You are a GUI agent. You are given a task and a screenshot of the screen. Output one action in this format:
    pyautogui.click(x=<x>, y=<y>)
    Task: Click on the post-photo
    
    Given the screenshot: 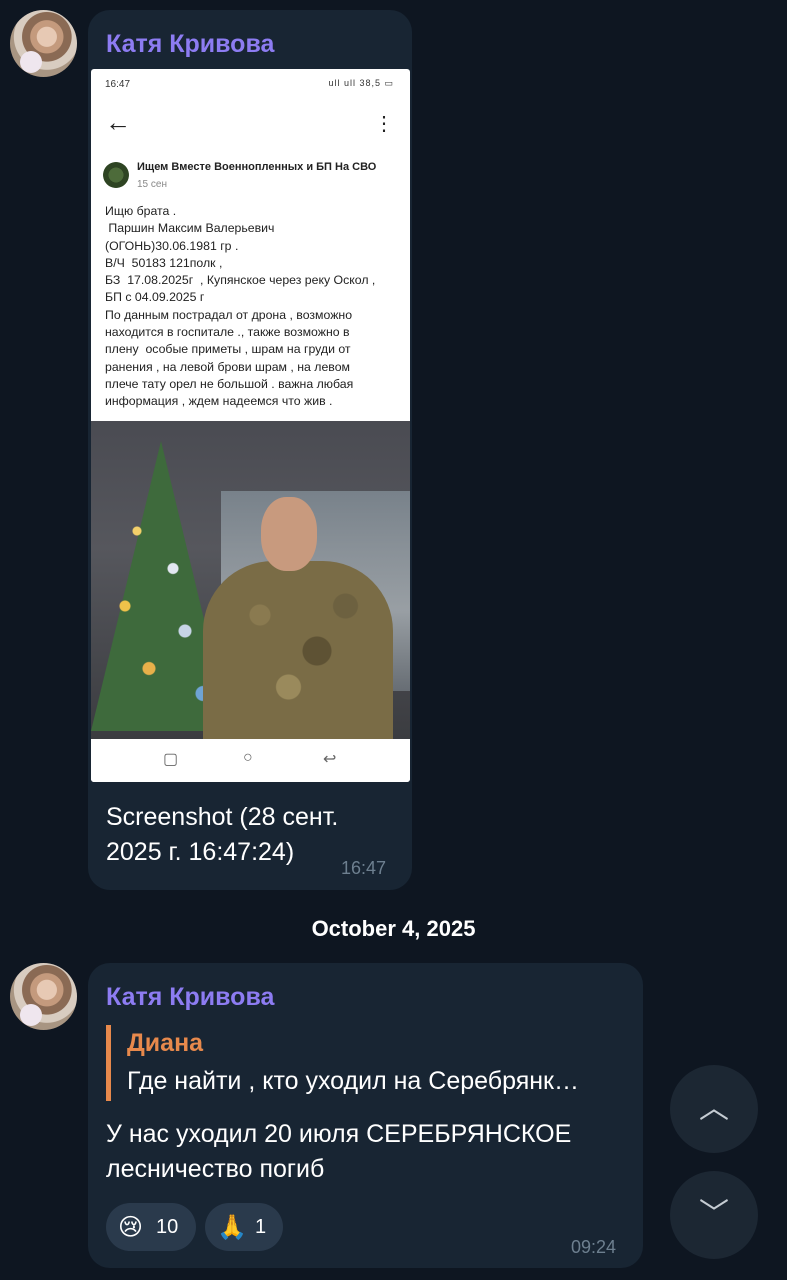 What is the action you would take?
    pyautogui.click(x=250, y=580)
    